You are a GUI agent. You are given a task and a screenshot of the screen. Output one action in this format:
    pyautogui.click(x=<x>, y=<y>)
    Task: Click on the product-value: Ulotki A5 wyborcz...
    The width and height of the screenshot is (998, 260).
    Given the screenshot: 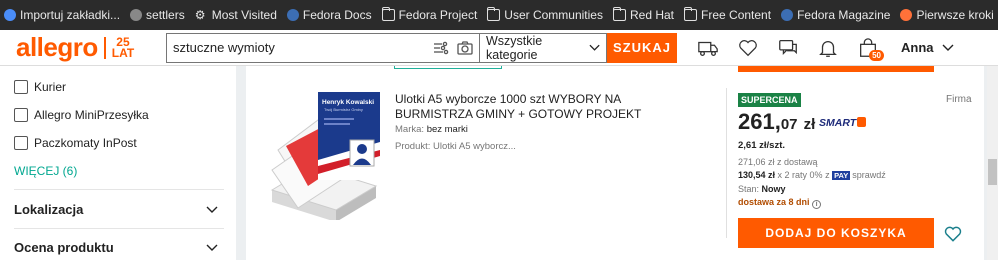 What is the action you would take?
    pyautogui.click(x=474, y=146)
    